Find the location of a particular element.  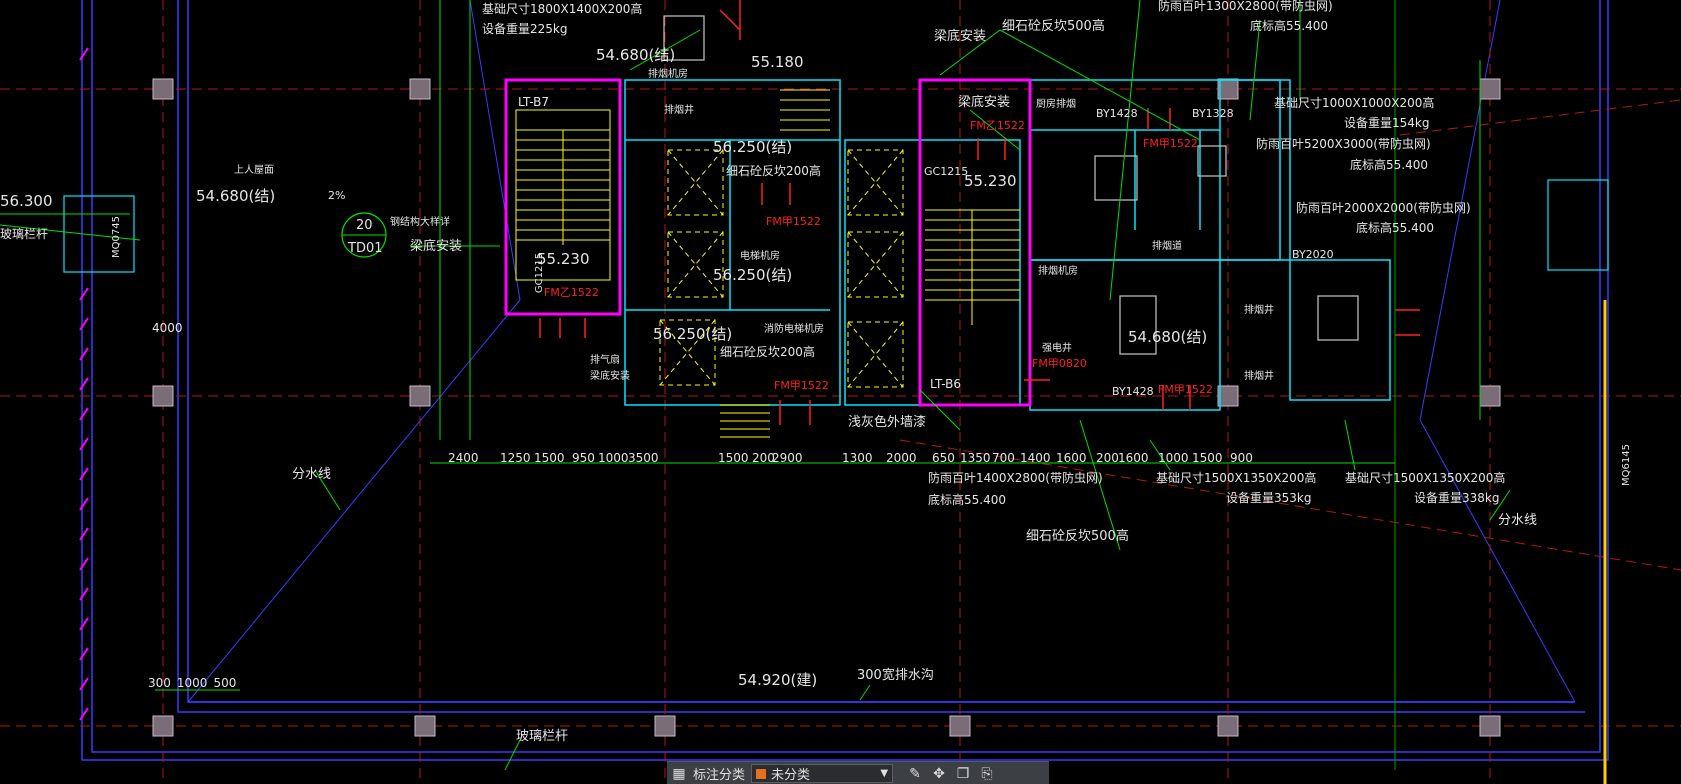

elev-55180: 55.180 is located at coordinates (777, 62).